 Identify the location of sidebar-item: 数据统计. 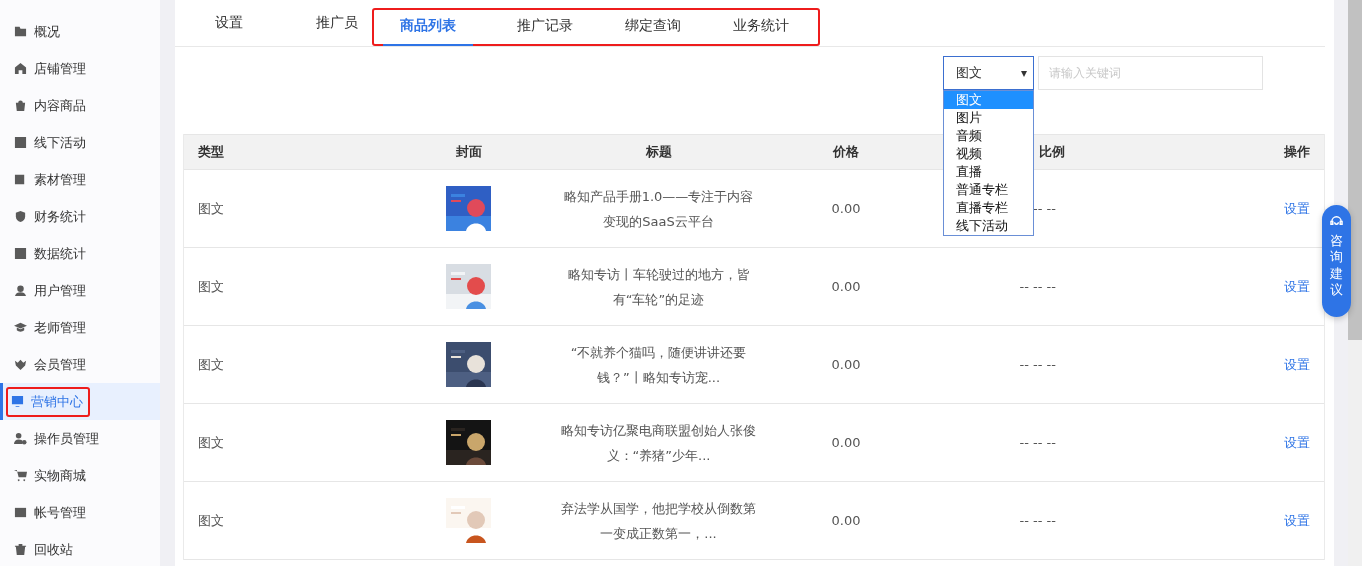
(80, 253).